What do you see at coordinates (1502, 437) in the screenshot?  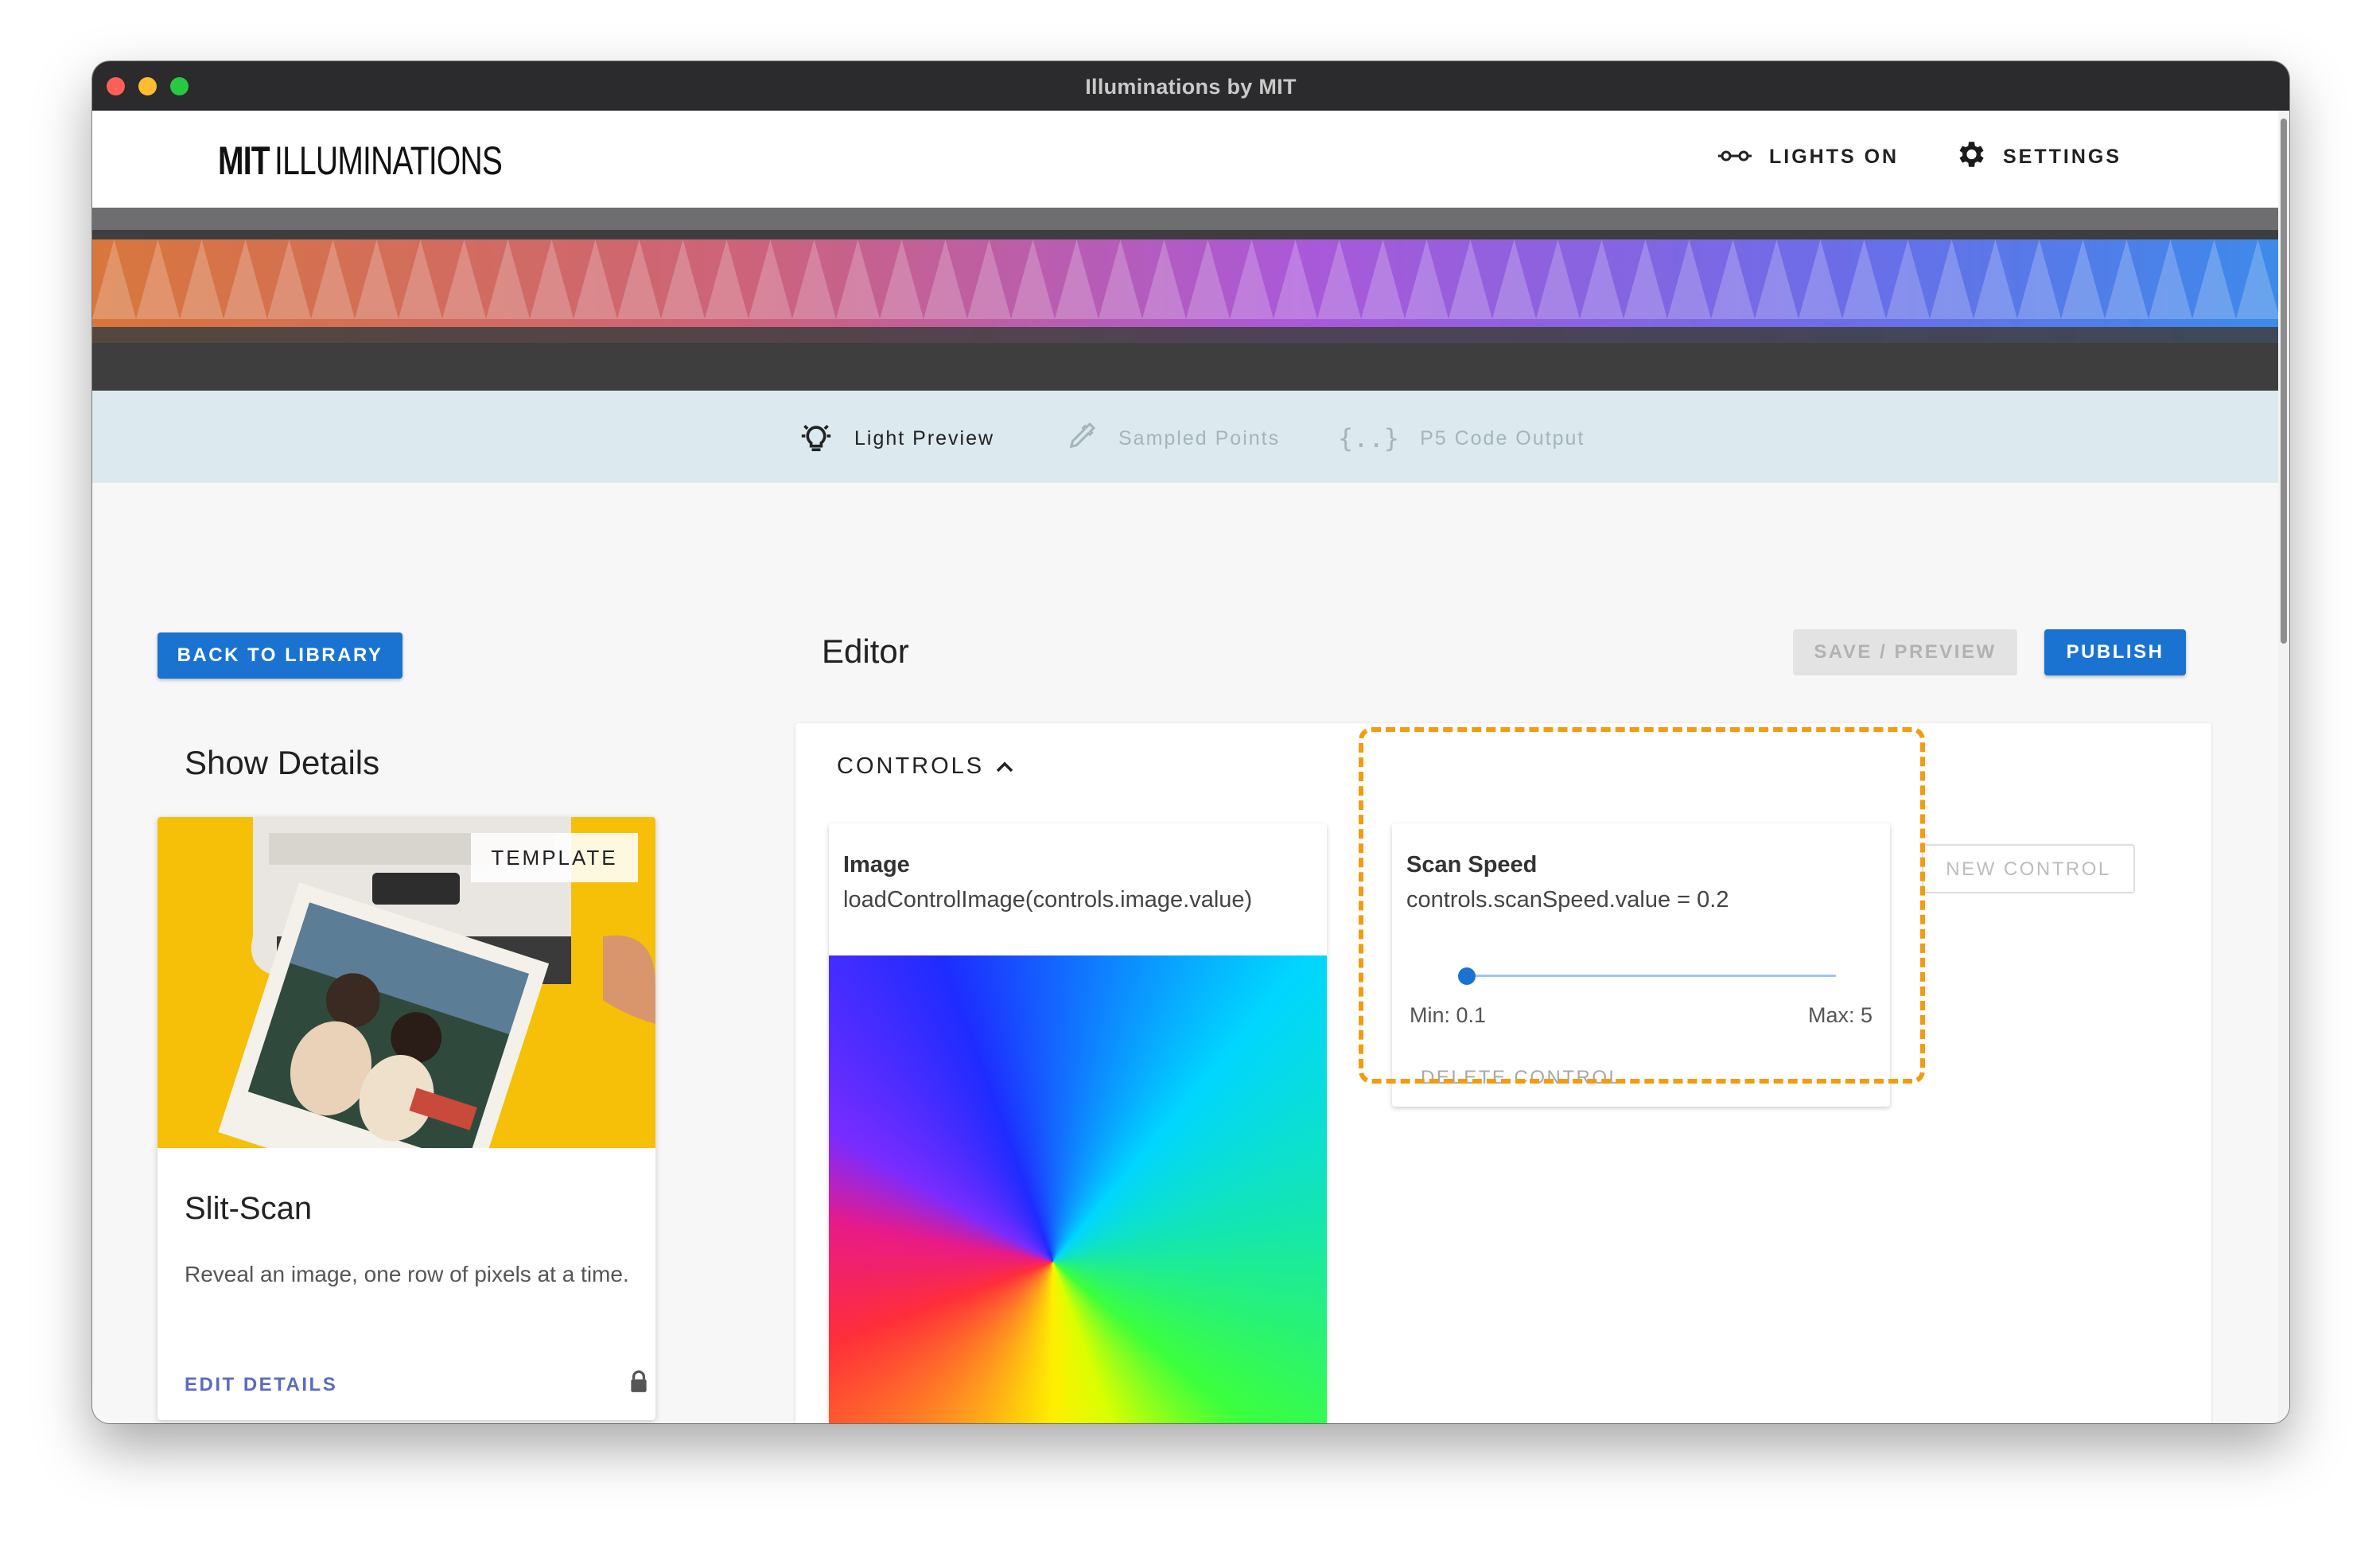 I see `tab-label: P5 Code Output` at bounding box center [1502, 437].